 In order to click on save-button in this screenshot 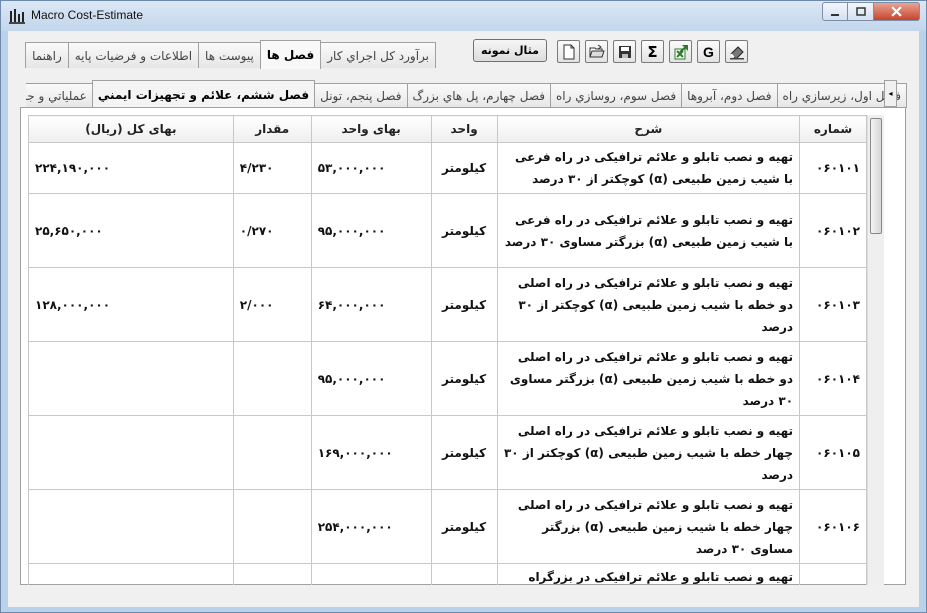, I will do `click(624, 51)`.